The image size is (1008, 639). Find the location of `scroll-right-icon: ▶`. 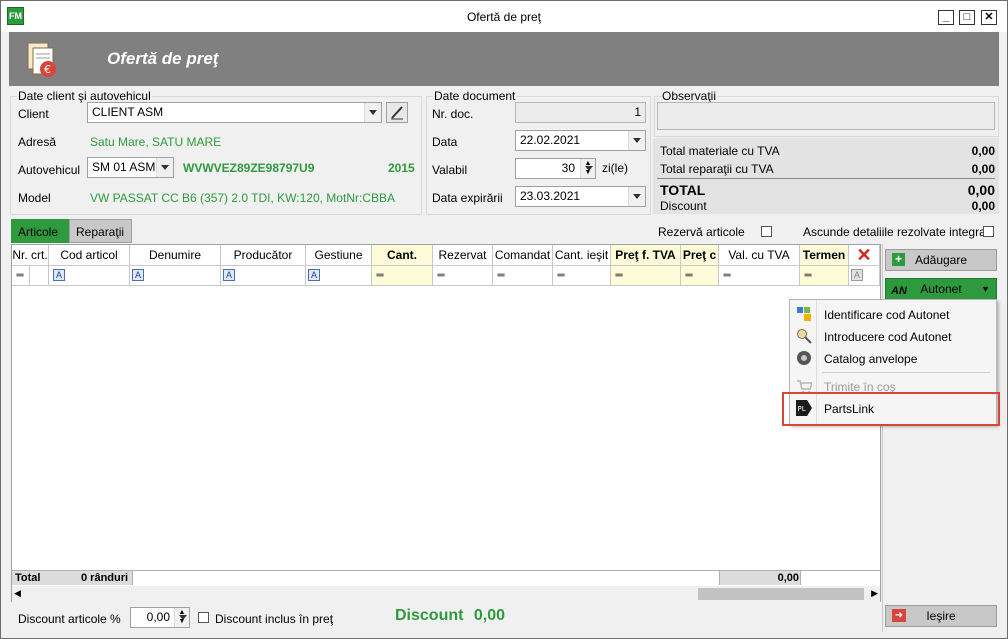

scroll-right-icon: ▶ is located at coordinates (874, 593).